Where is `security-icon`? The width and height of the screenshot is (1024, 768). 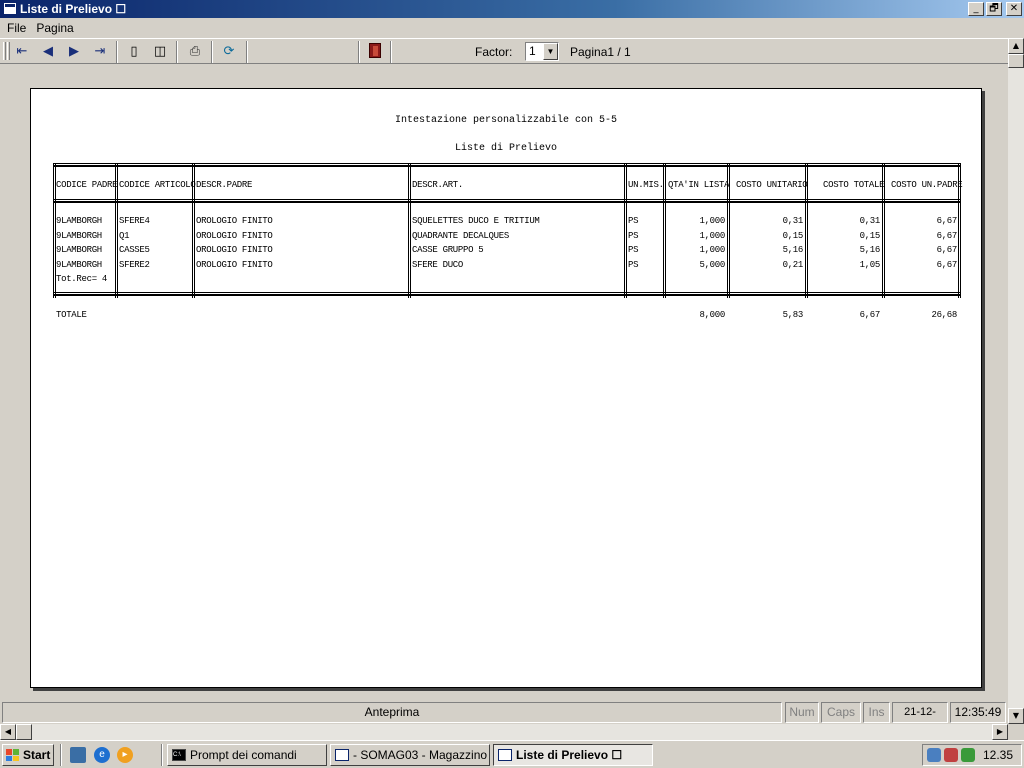 security-icon is located at coordinates (951, 755).